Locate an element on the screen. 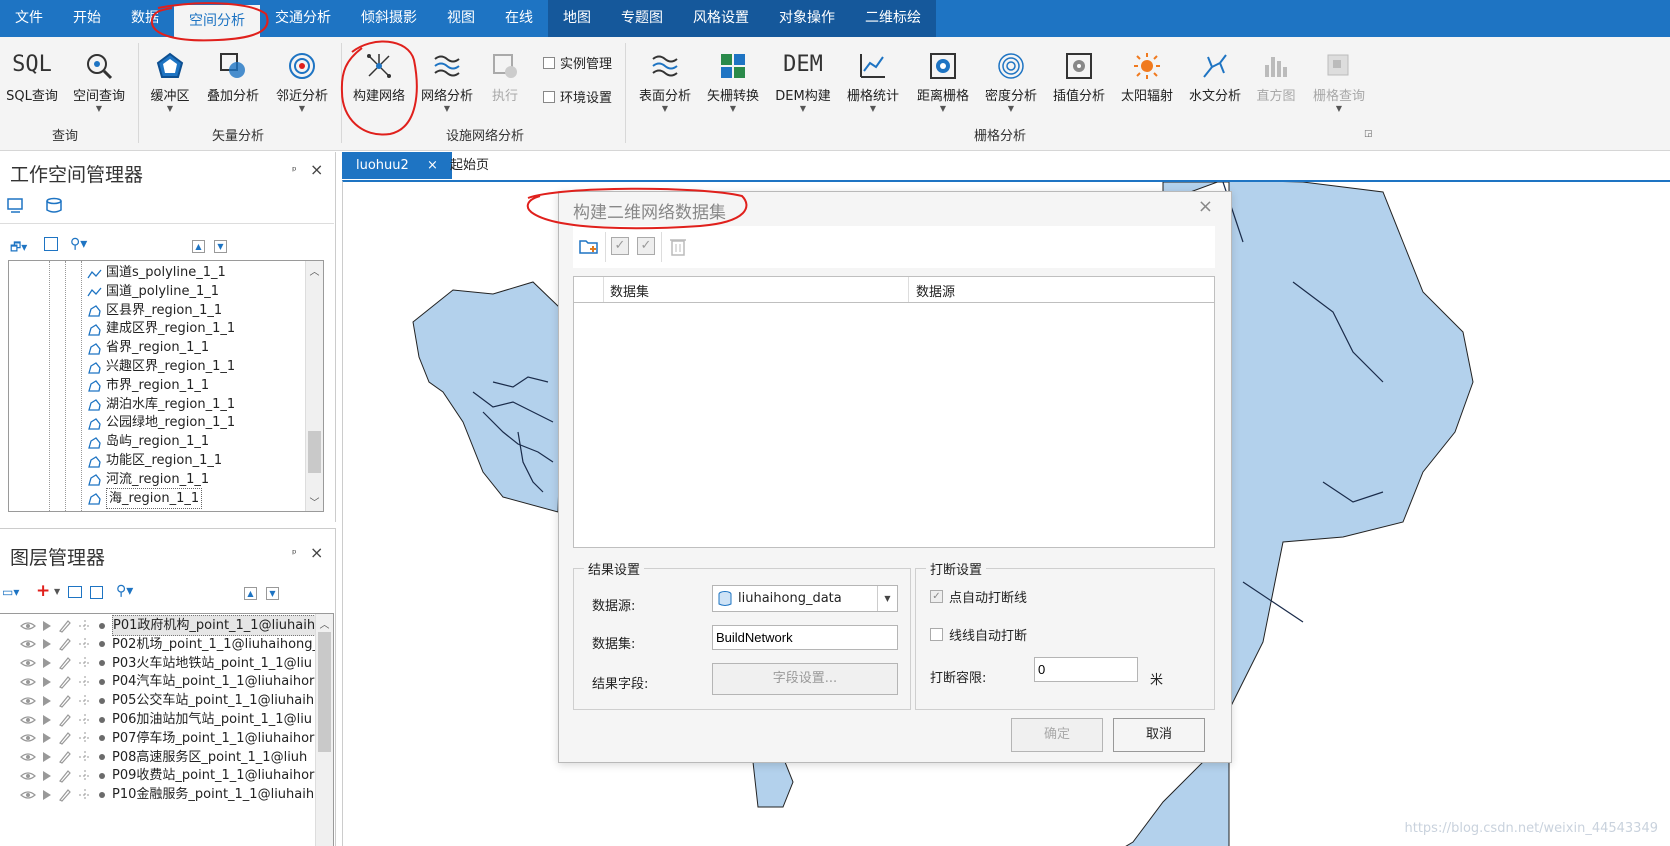 The image size is (1670, 846). tree-item: 兴趣区界_region_1_1 is located at coordinates (161, 366).